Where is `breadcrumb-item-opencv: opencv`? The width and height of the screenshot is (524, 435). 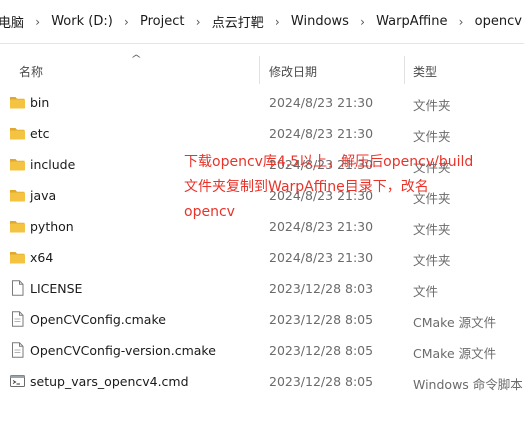
breadcrumb-item-opencv: opencv is located at coordinates (498, 21).